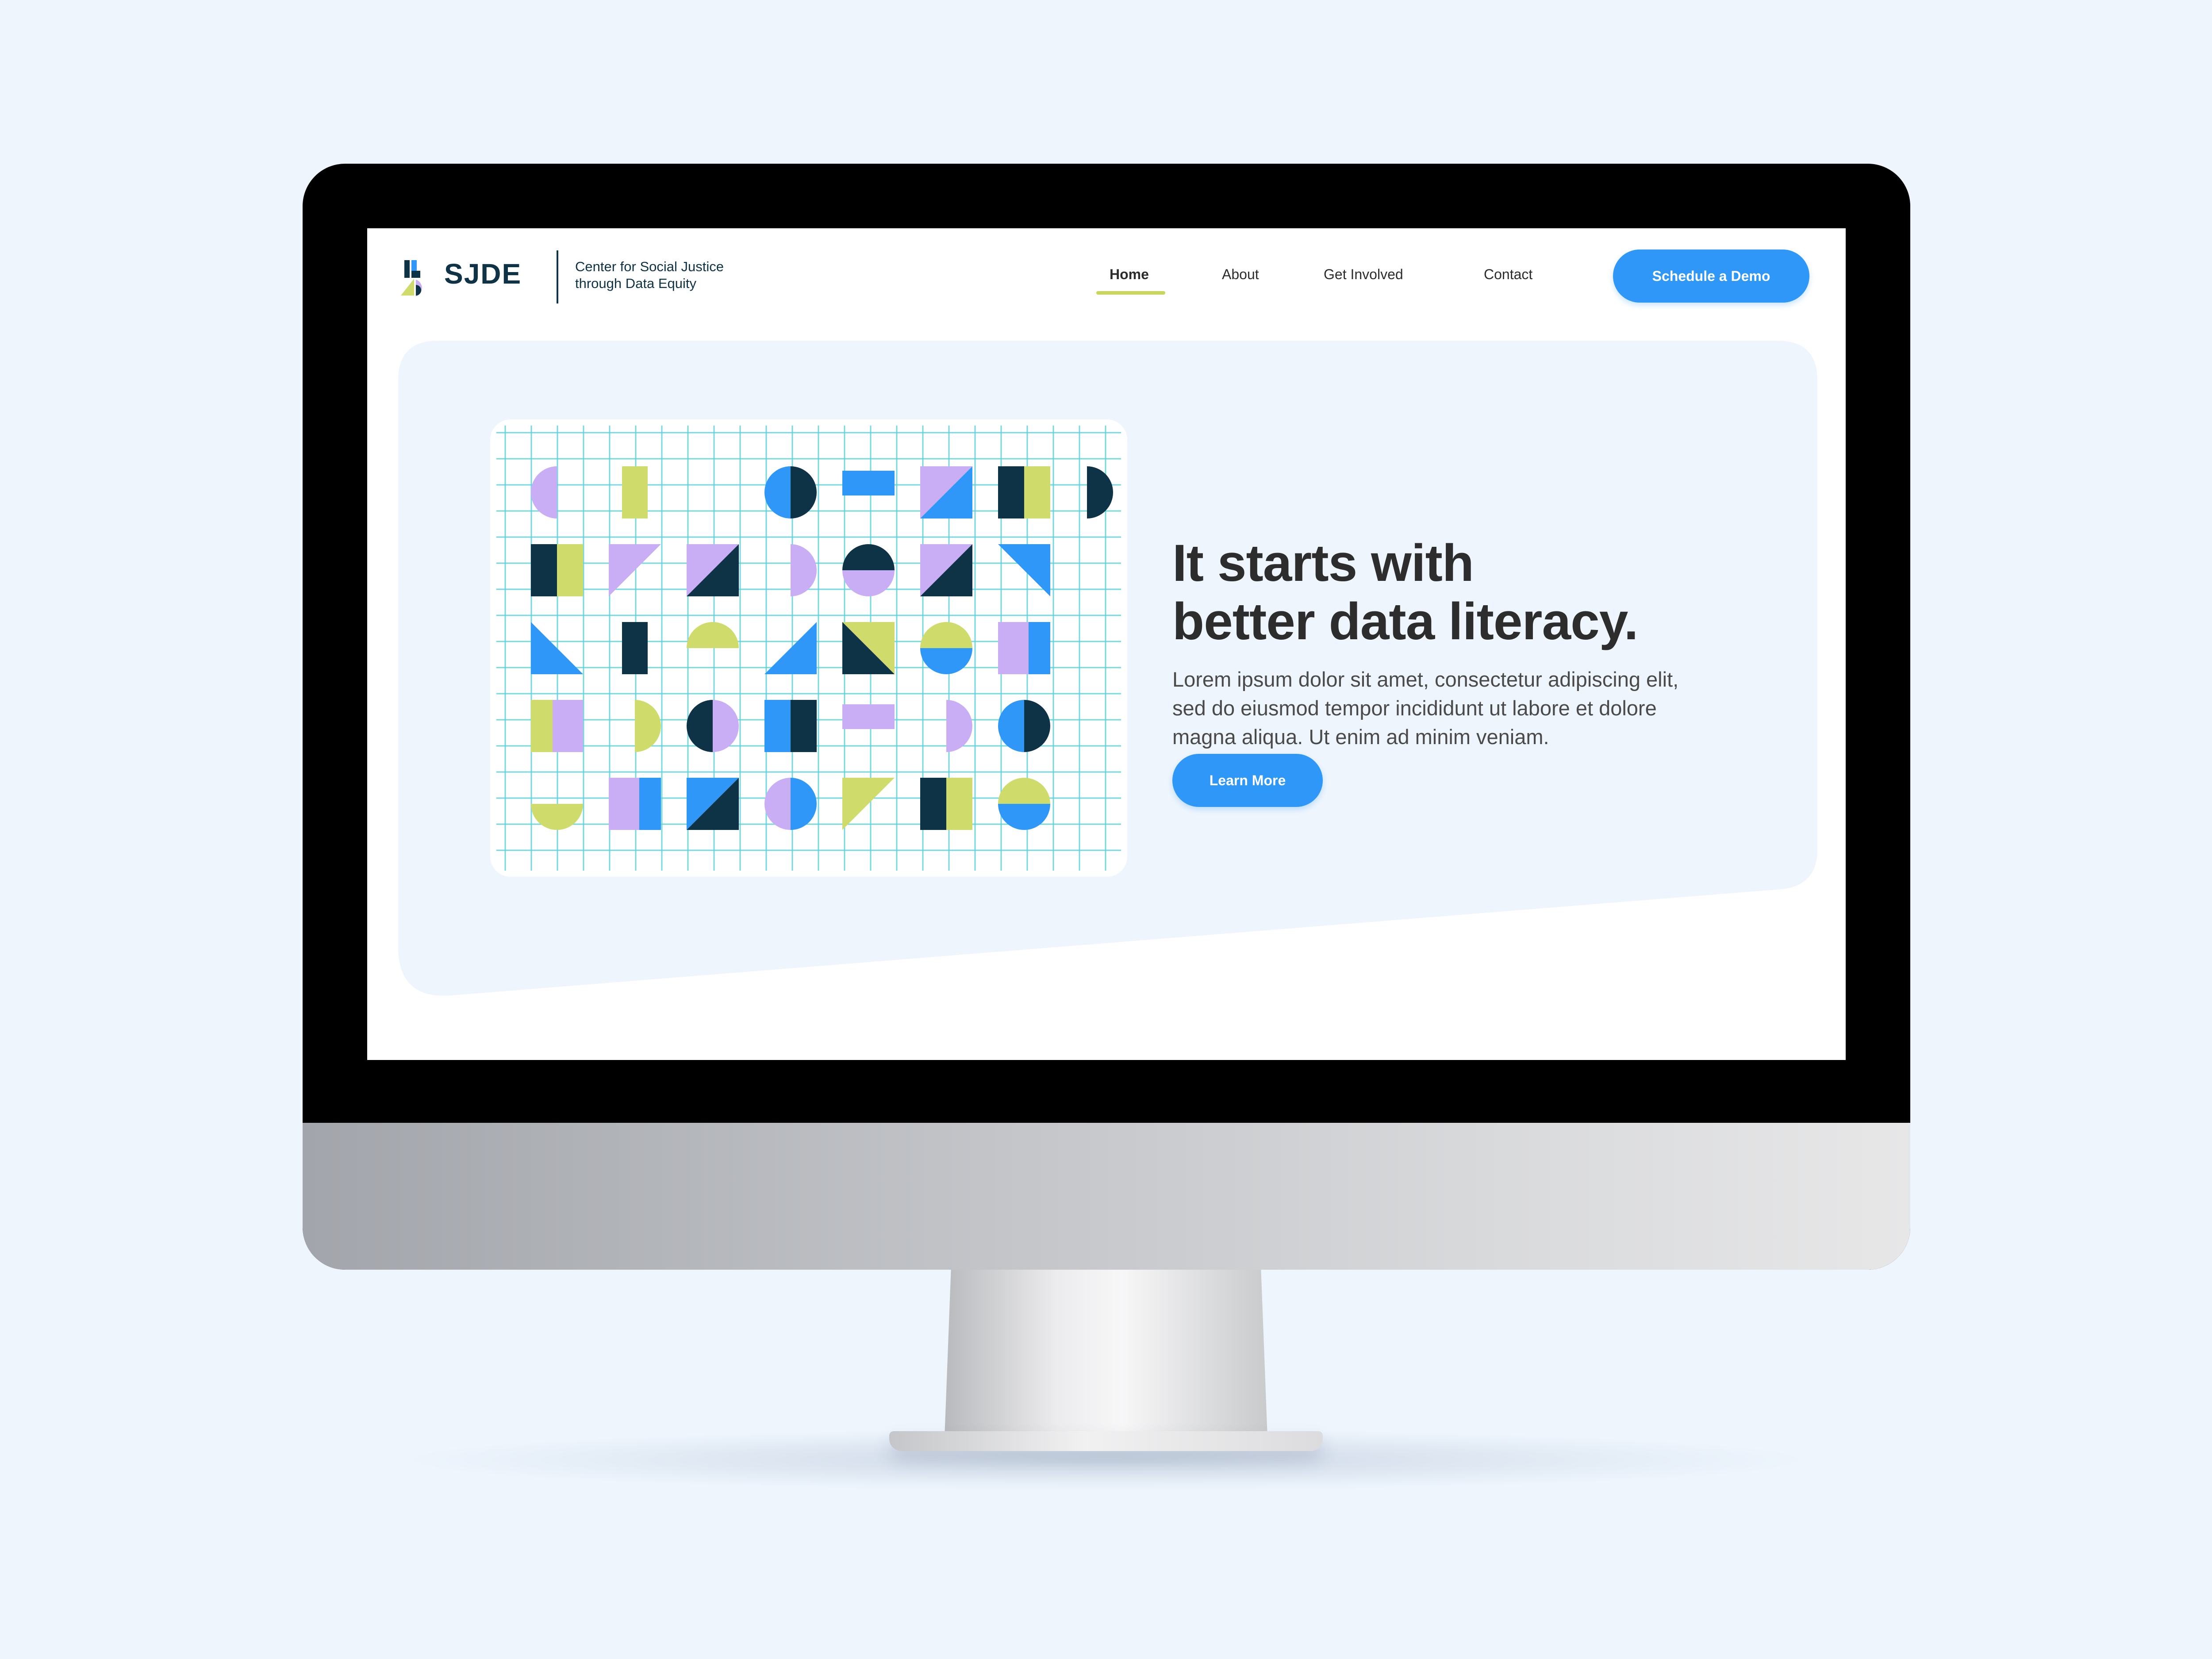 This screenshot has width=2212, height=1659. Describe the element at coordinates (1364, 274) in the screenshot. I see `nav-get-involved: Get Involved` at that location.